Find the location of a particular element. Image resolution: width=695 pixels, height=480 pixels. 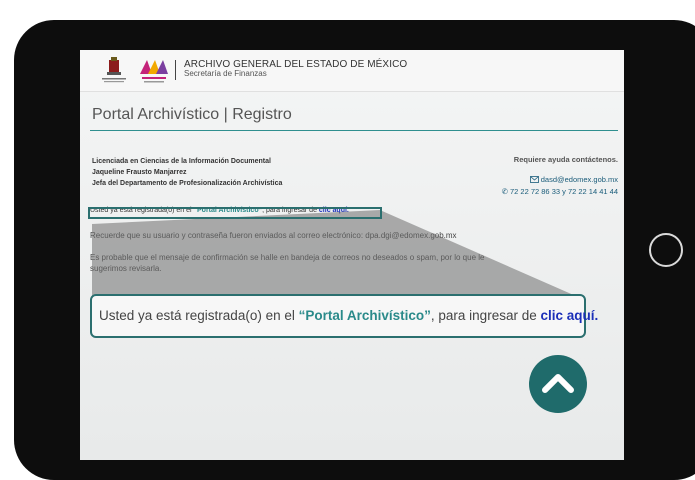

phone-row: ✆ 72 22 72 86 33 y 72 22 14 41 44 is located at coordinates (560, 192).